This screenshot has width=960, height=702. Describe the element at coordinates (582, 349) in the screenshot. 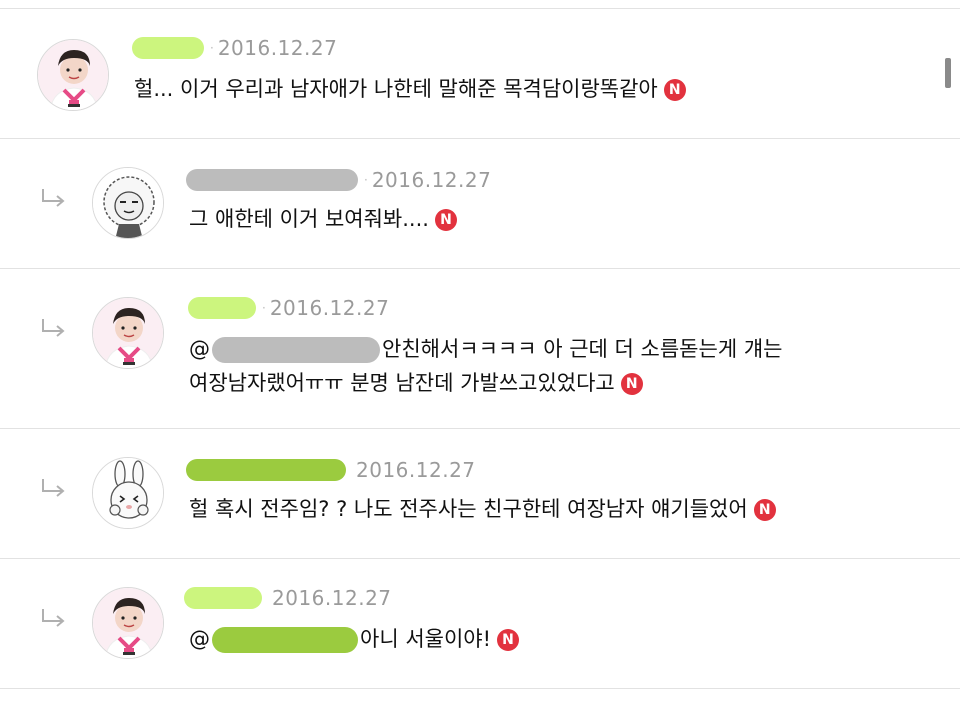

I see `comment-body-line1: 안친해서ㅋㅋㅋㅋ 아 근데 더 소름돋는게 걔는` at that location.